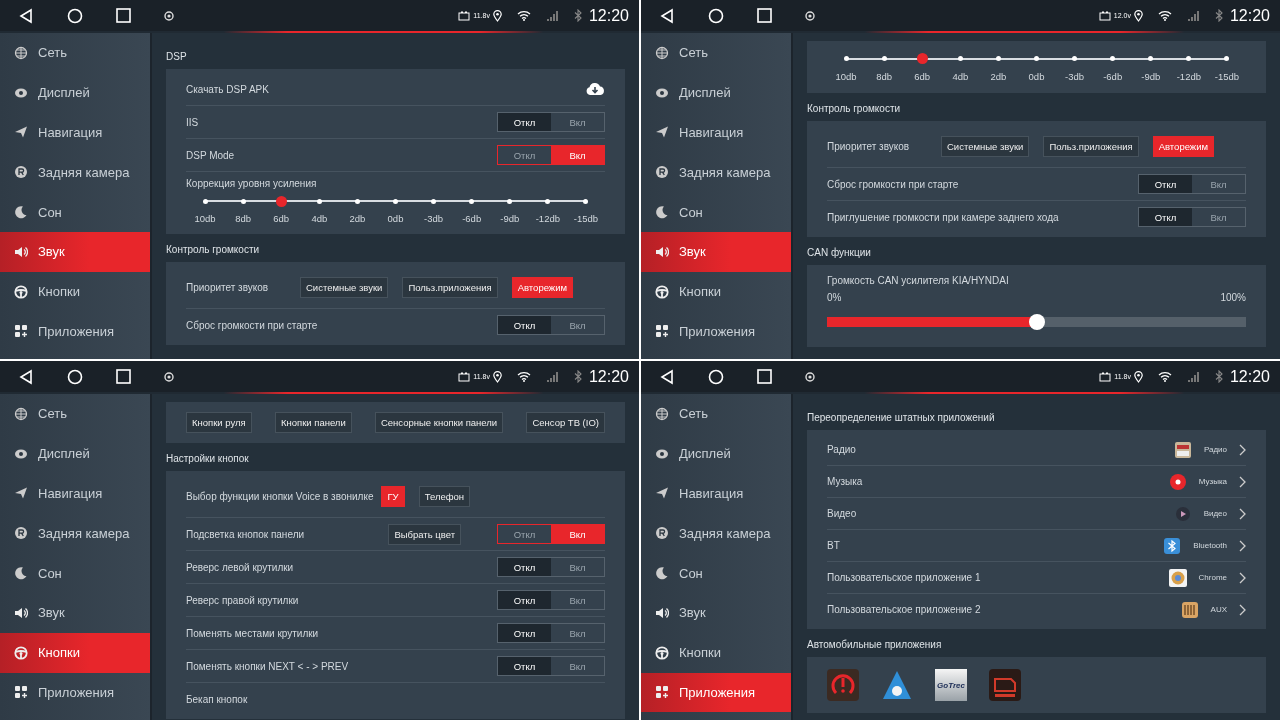 The height and width of the screenshot is (720, 1280). Describe the element at coordinates (904, 577) in the screenshot. I see `setting-label: Пользовательское приложение 1` at that location.